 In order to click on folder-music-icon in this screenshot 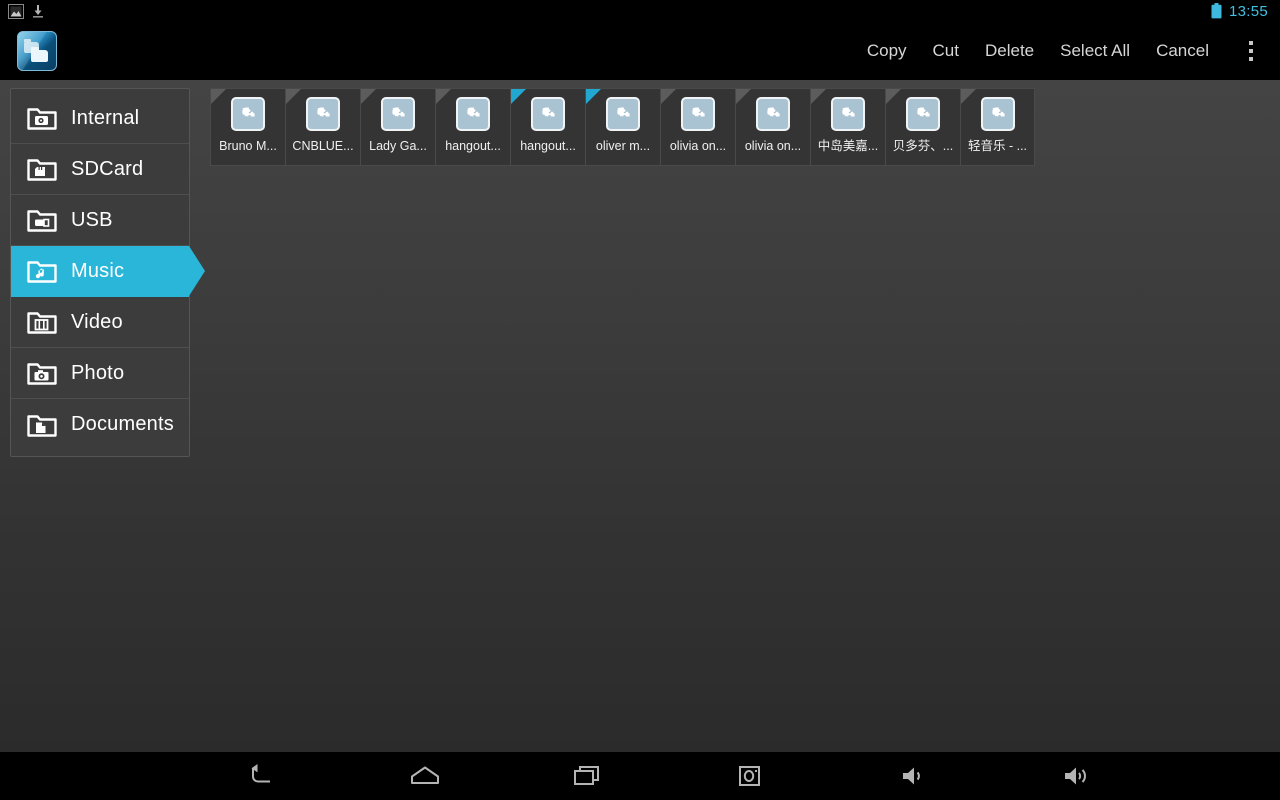, I will do `click(42, 271)`.